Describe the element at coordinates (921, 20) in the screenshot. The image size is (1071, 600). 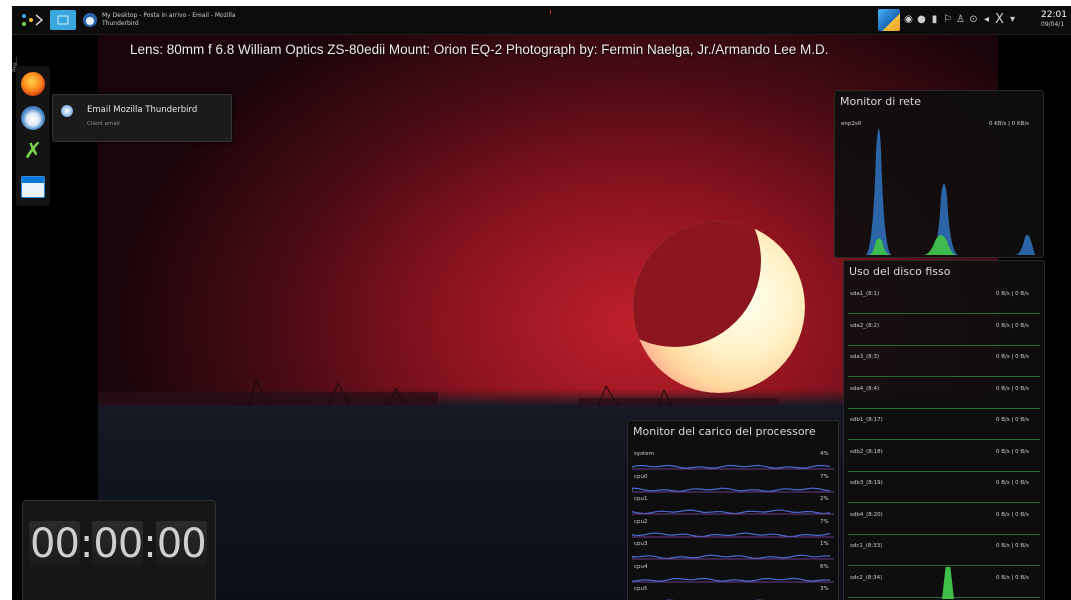
I see `bluetooth-icon: ●` at that location.